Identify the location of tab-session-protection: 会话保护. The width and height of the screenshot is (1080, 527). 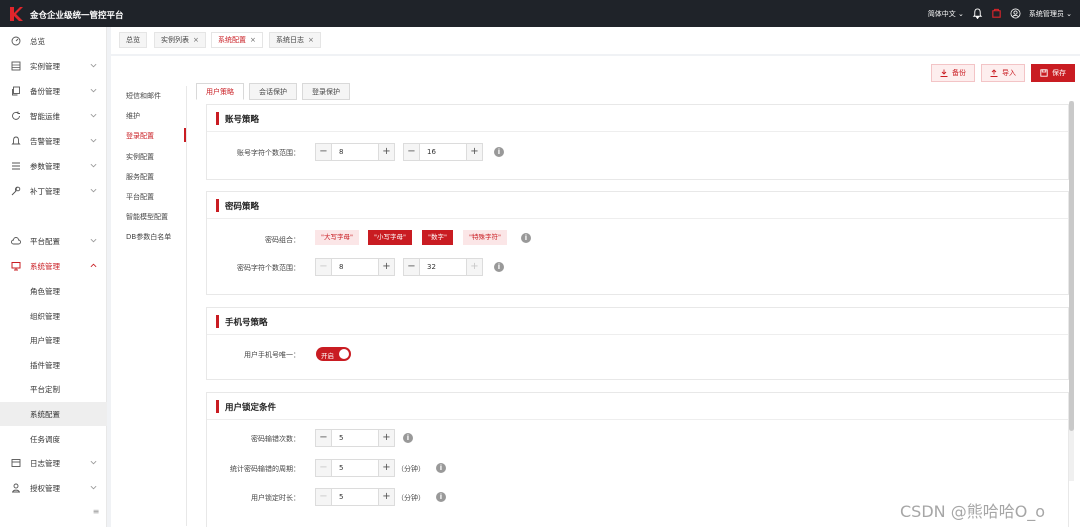
(273, 91).